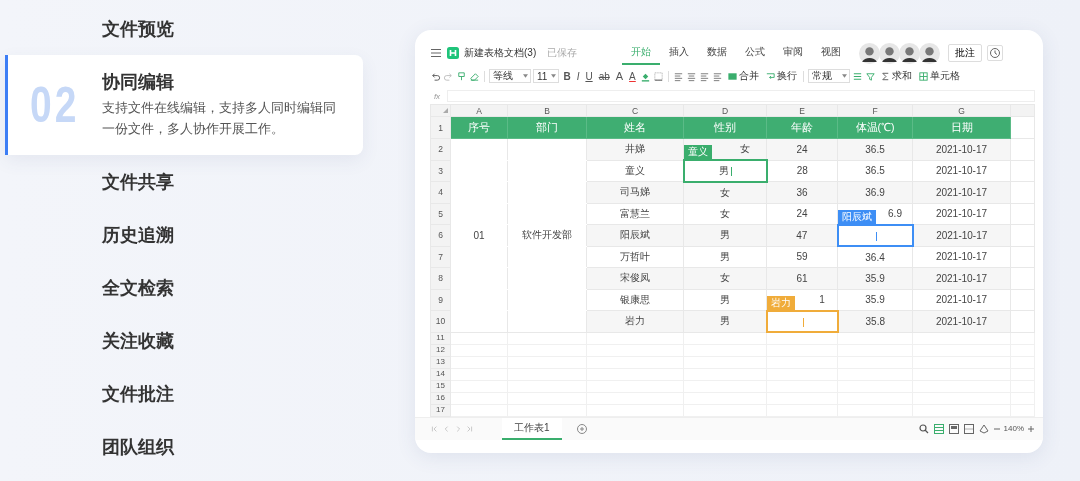 The width and height of the screenshot is (1080, 481). I want to click on wrap-icon, so click(770, 76).